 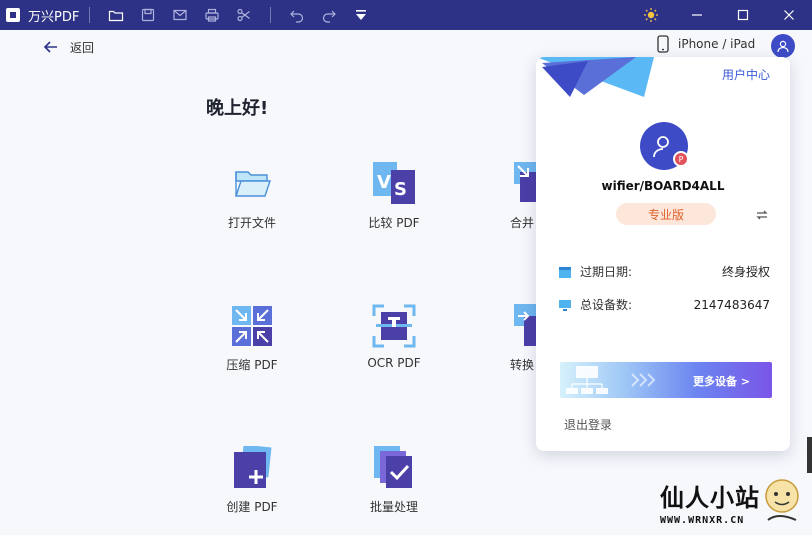 I want to click on expiry-label: 过期日期:, so click(x=606, y=272).